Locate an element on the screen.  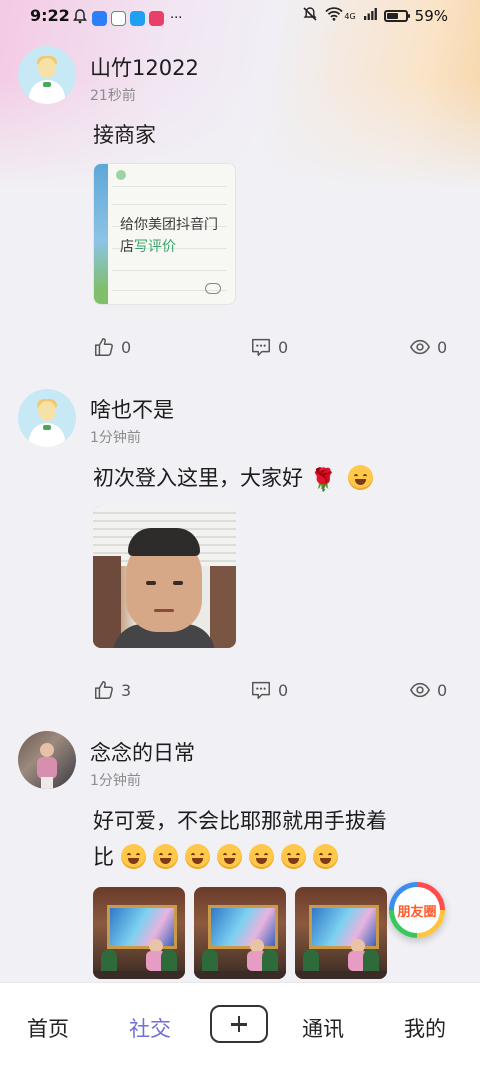
tab-social: 社交 is located at coordinates (150, 1028).